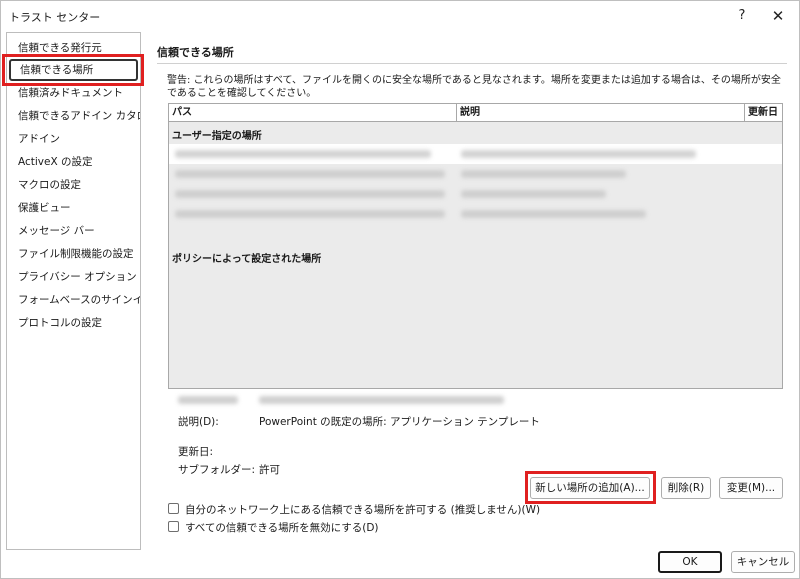 The width and height of the screenshot is (800, 579). I want to click on description-label: 説明(D):, so click(198, 422).